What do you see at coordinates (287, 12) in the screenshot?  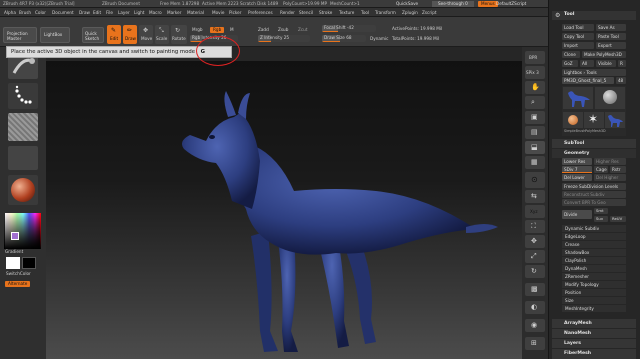 I see `menu-render: Render` at bounding box center [287, 12].